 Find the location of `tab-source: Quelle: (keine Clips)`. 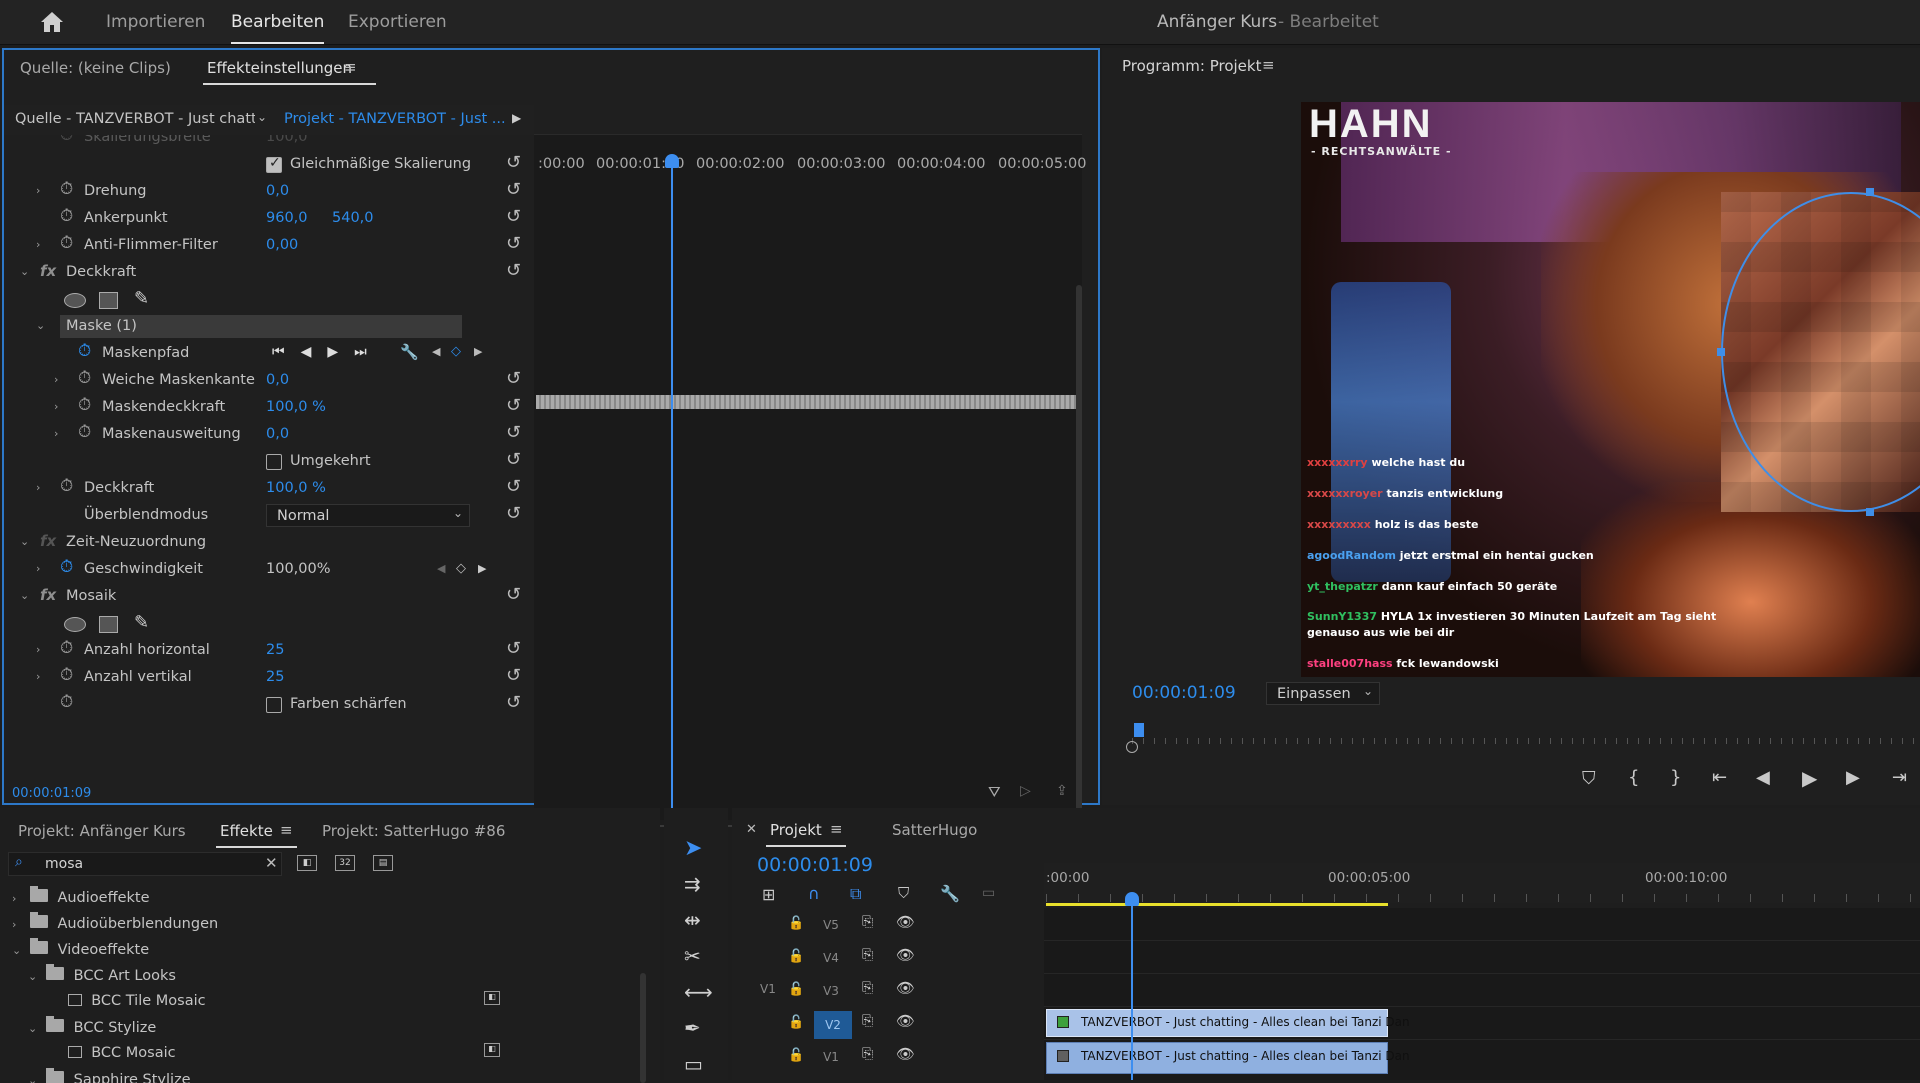

tab-source: Quelle: (keine Clips) is located at coordinates (95, 68).